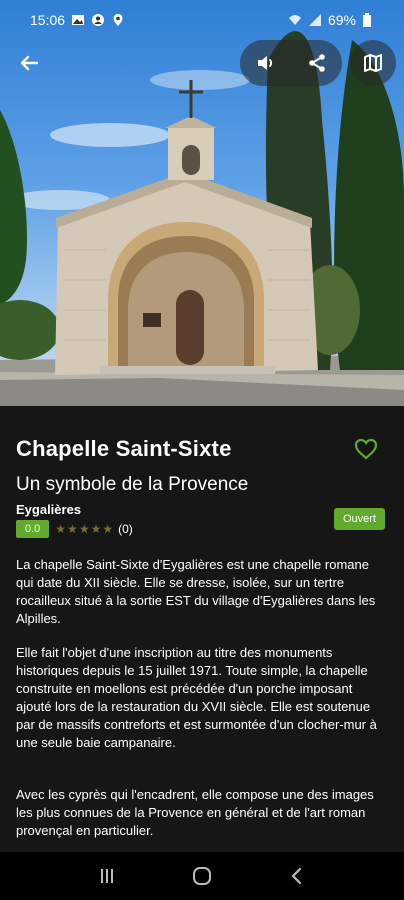  What do you see at coordinates (202, 63) in the screenshot?
I see `top-action-bar` at bounding box center [202, 63].